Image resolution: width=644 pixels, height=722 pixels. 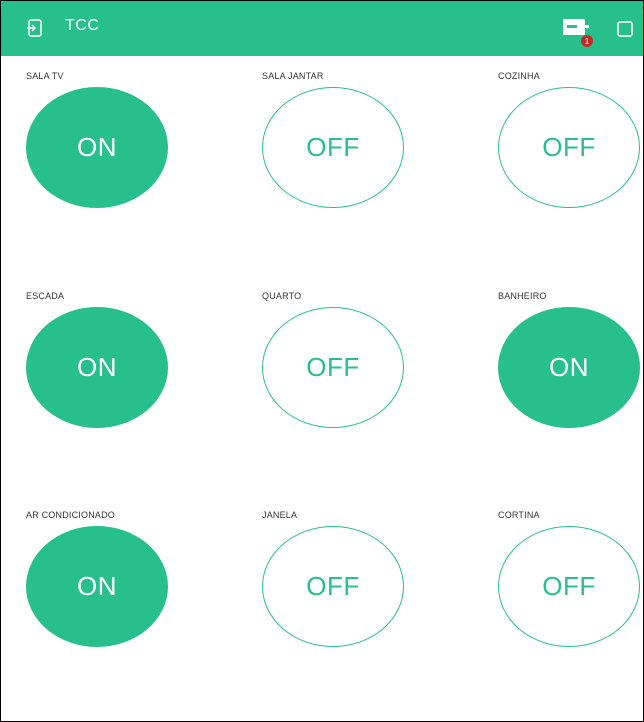 What do you see at coordinates (579, 33) in the screenshot?
I see `device-status-icon: 1` at bounding box center [579, 33].